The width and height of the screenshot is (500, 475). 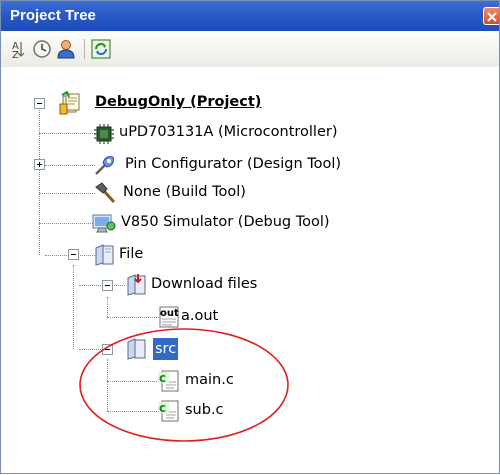 I want to click on refresh-icon, so click(x=101, y=49).